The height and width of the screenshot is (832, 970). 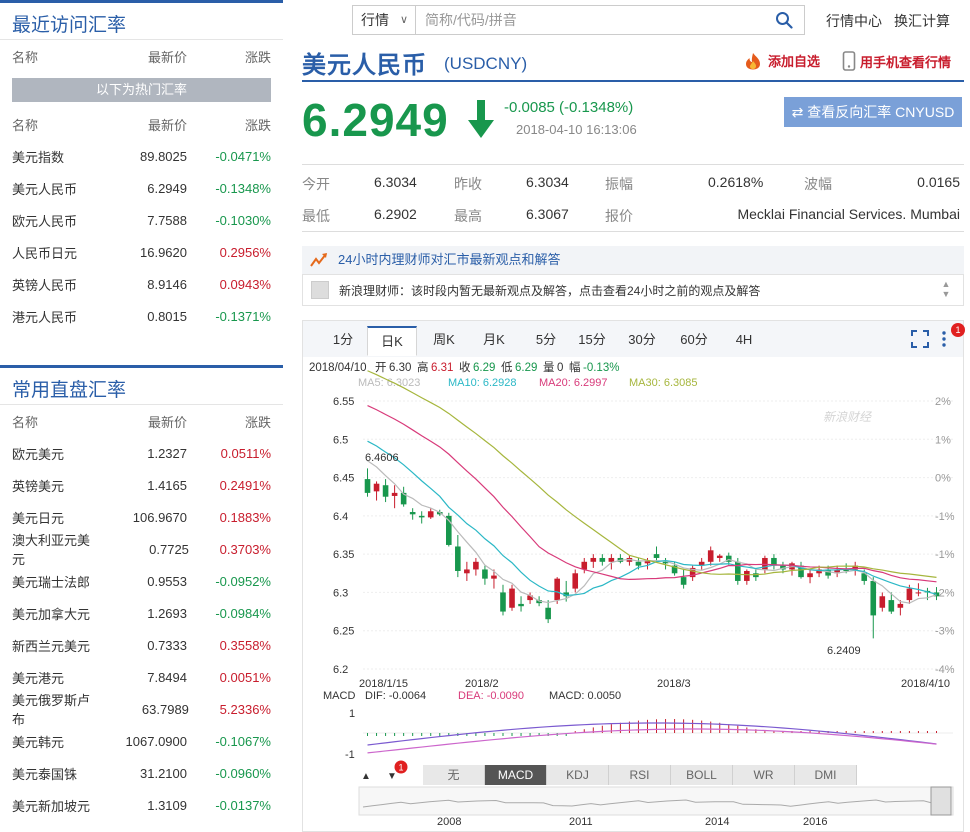 I want to click on rate-change: -0.0960%, so click(x=243, y=773).